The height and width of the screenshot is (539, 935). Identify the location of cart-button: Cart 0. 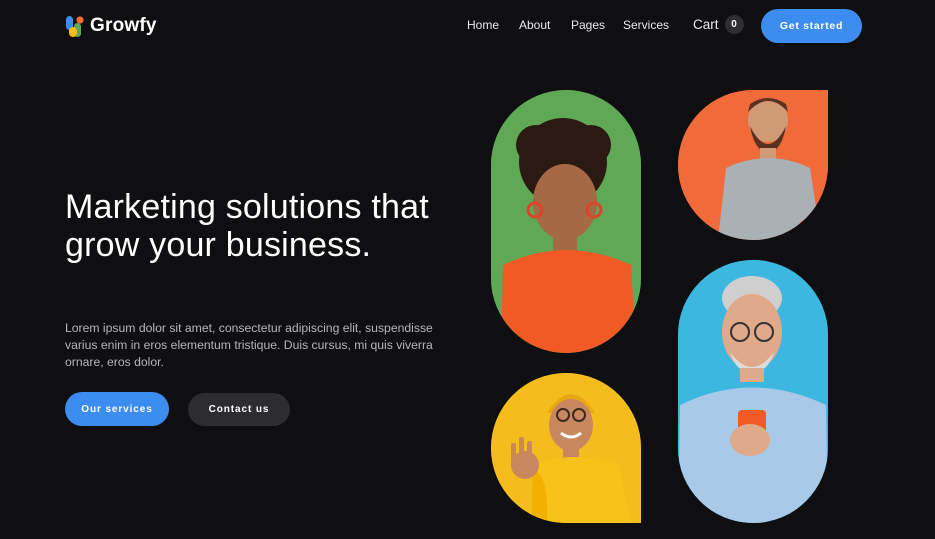
(718, 24).